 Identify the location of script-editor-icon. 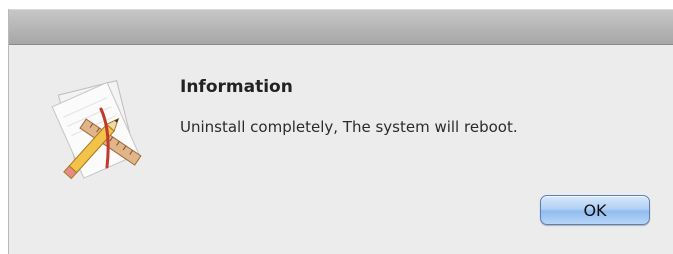
(96, 130).